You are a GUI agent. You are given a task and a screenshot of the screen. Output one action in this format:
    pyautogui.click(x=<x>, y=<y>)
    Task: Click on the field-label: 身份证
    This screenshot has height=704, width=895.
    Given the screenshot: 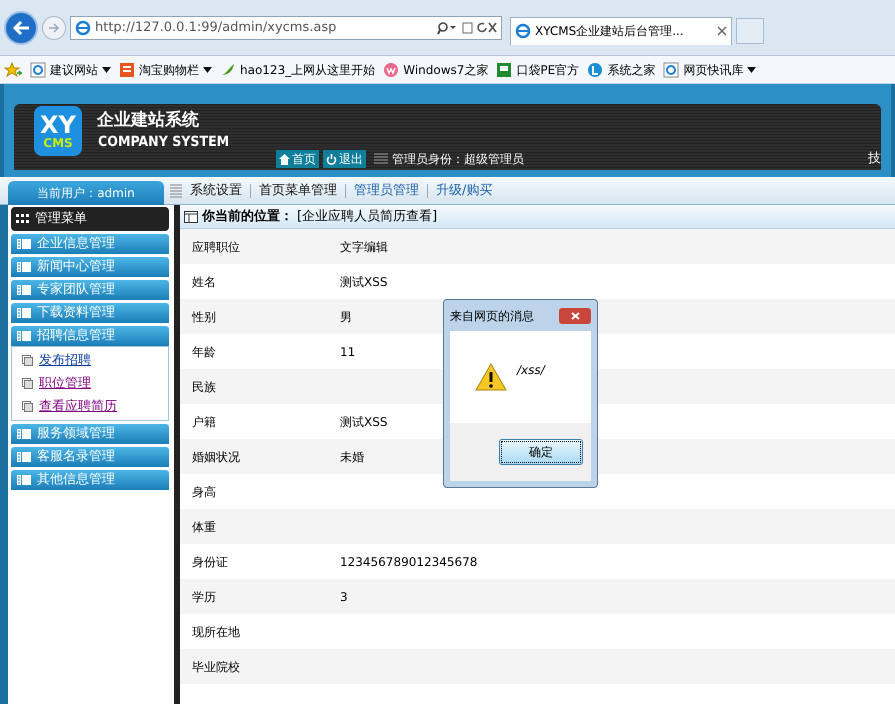 What is the action you would take?
    pyautogui.click(x=210, y=562)
    